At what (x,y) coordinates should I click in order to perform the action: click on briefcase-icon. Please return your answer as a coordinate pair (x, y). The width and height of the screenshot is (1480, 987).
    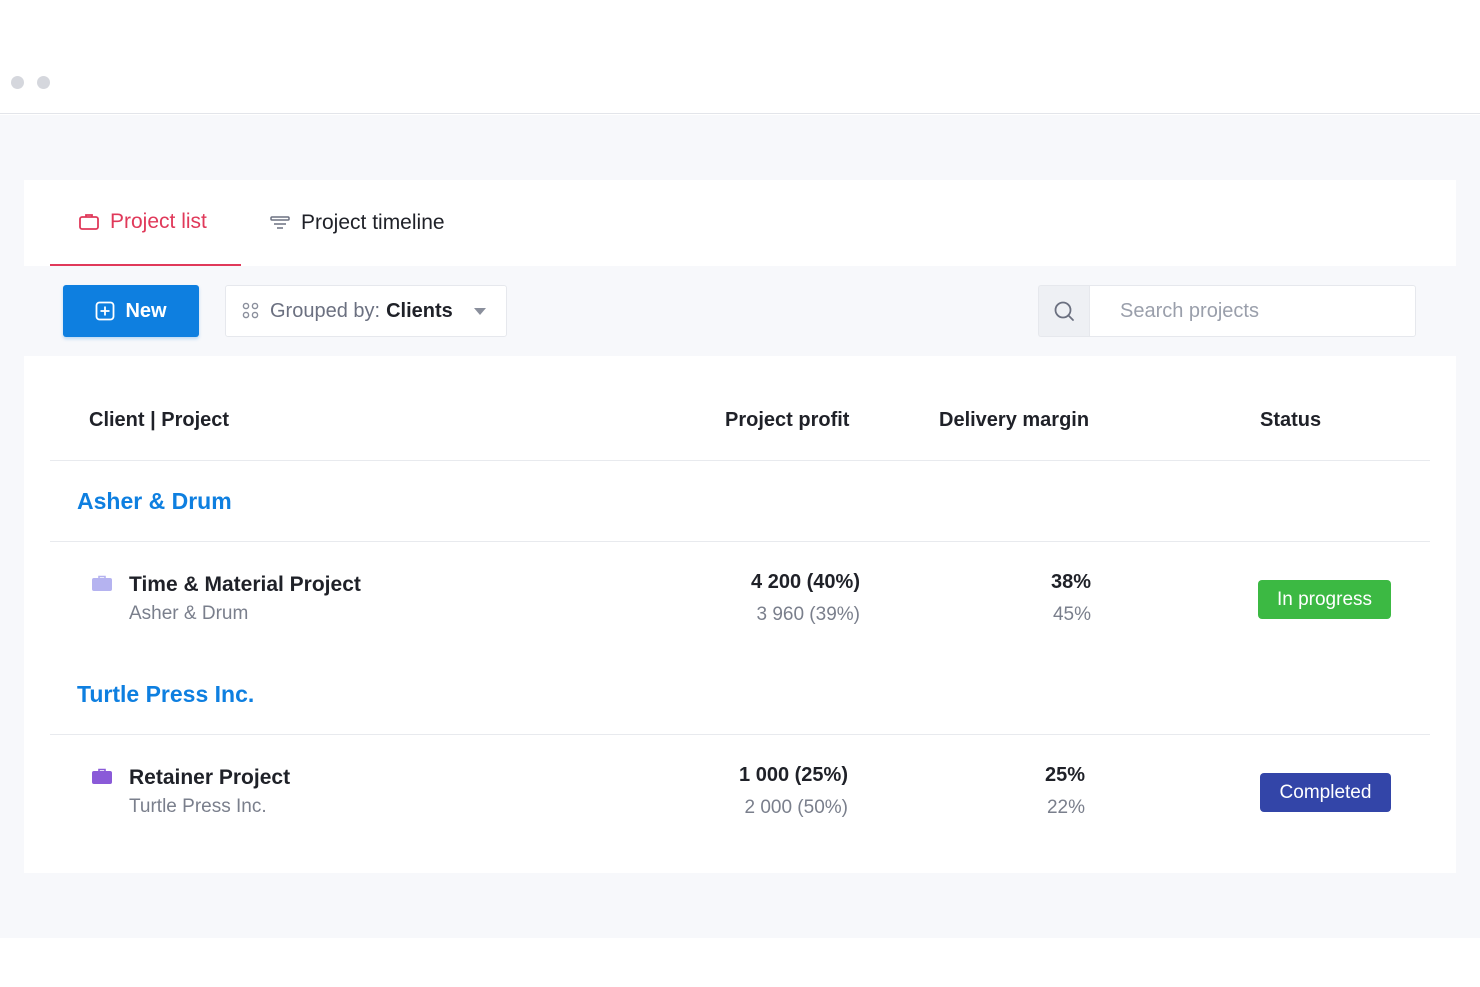
    Looking at the image, I should click on (89, 222).